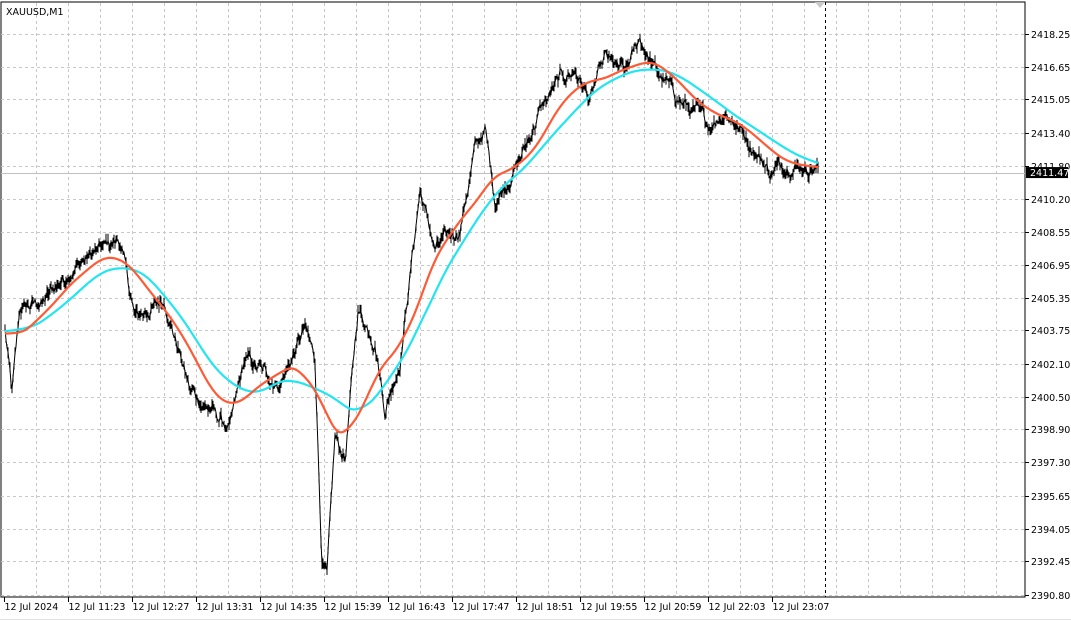 The image size is (1071, 620). Describe the element at coordinates (1050, 331) in the screenshot. I see `y-tick-label: 2403.75` at that location.